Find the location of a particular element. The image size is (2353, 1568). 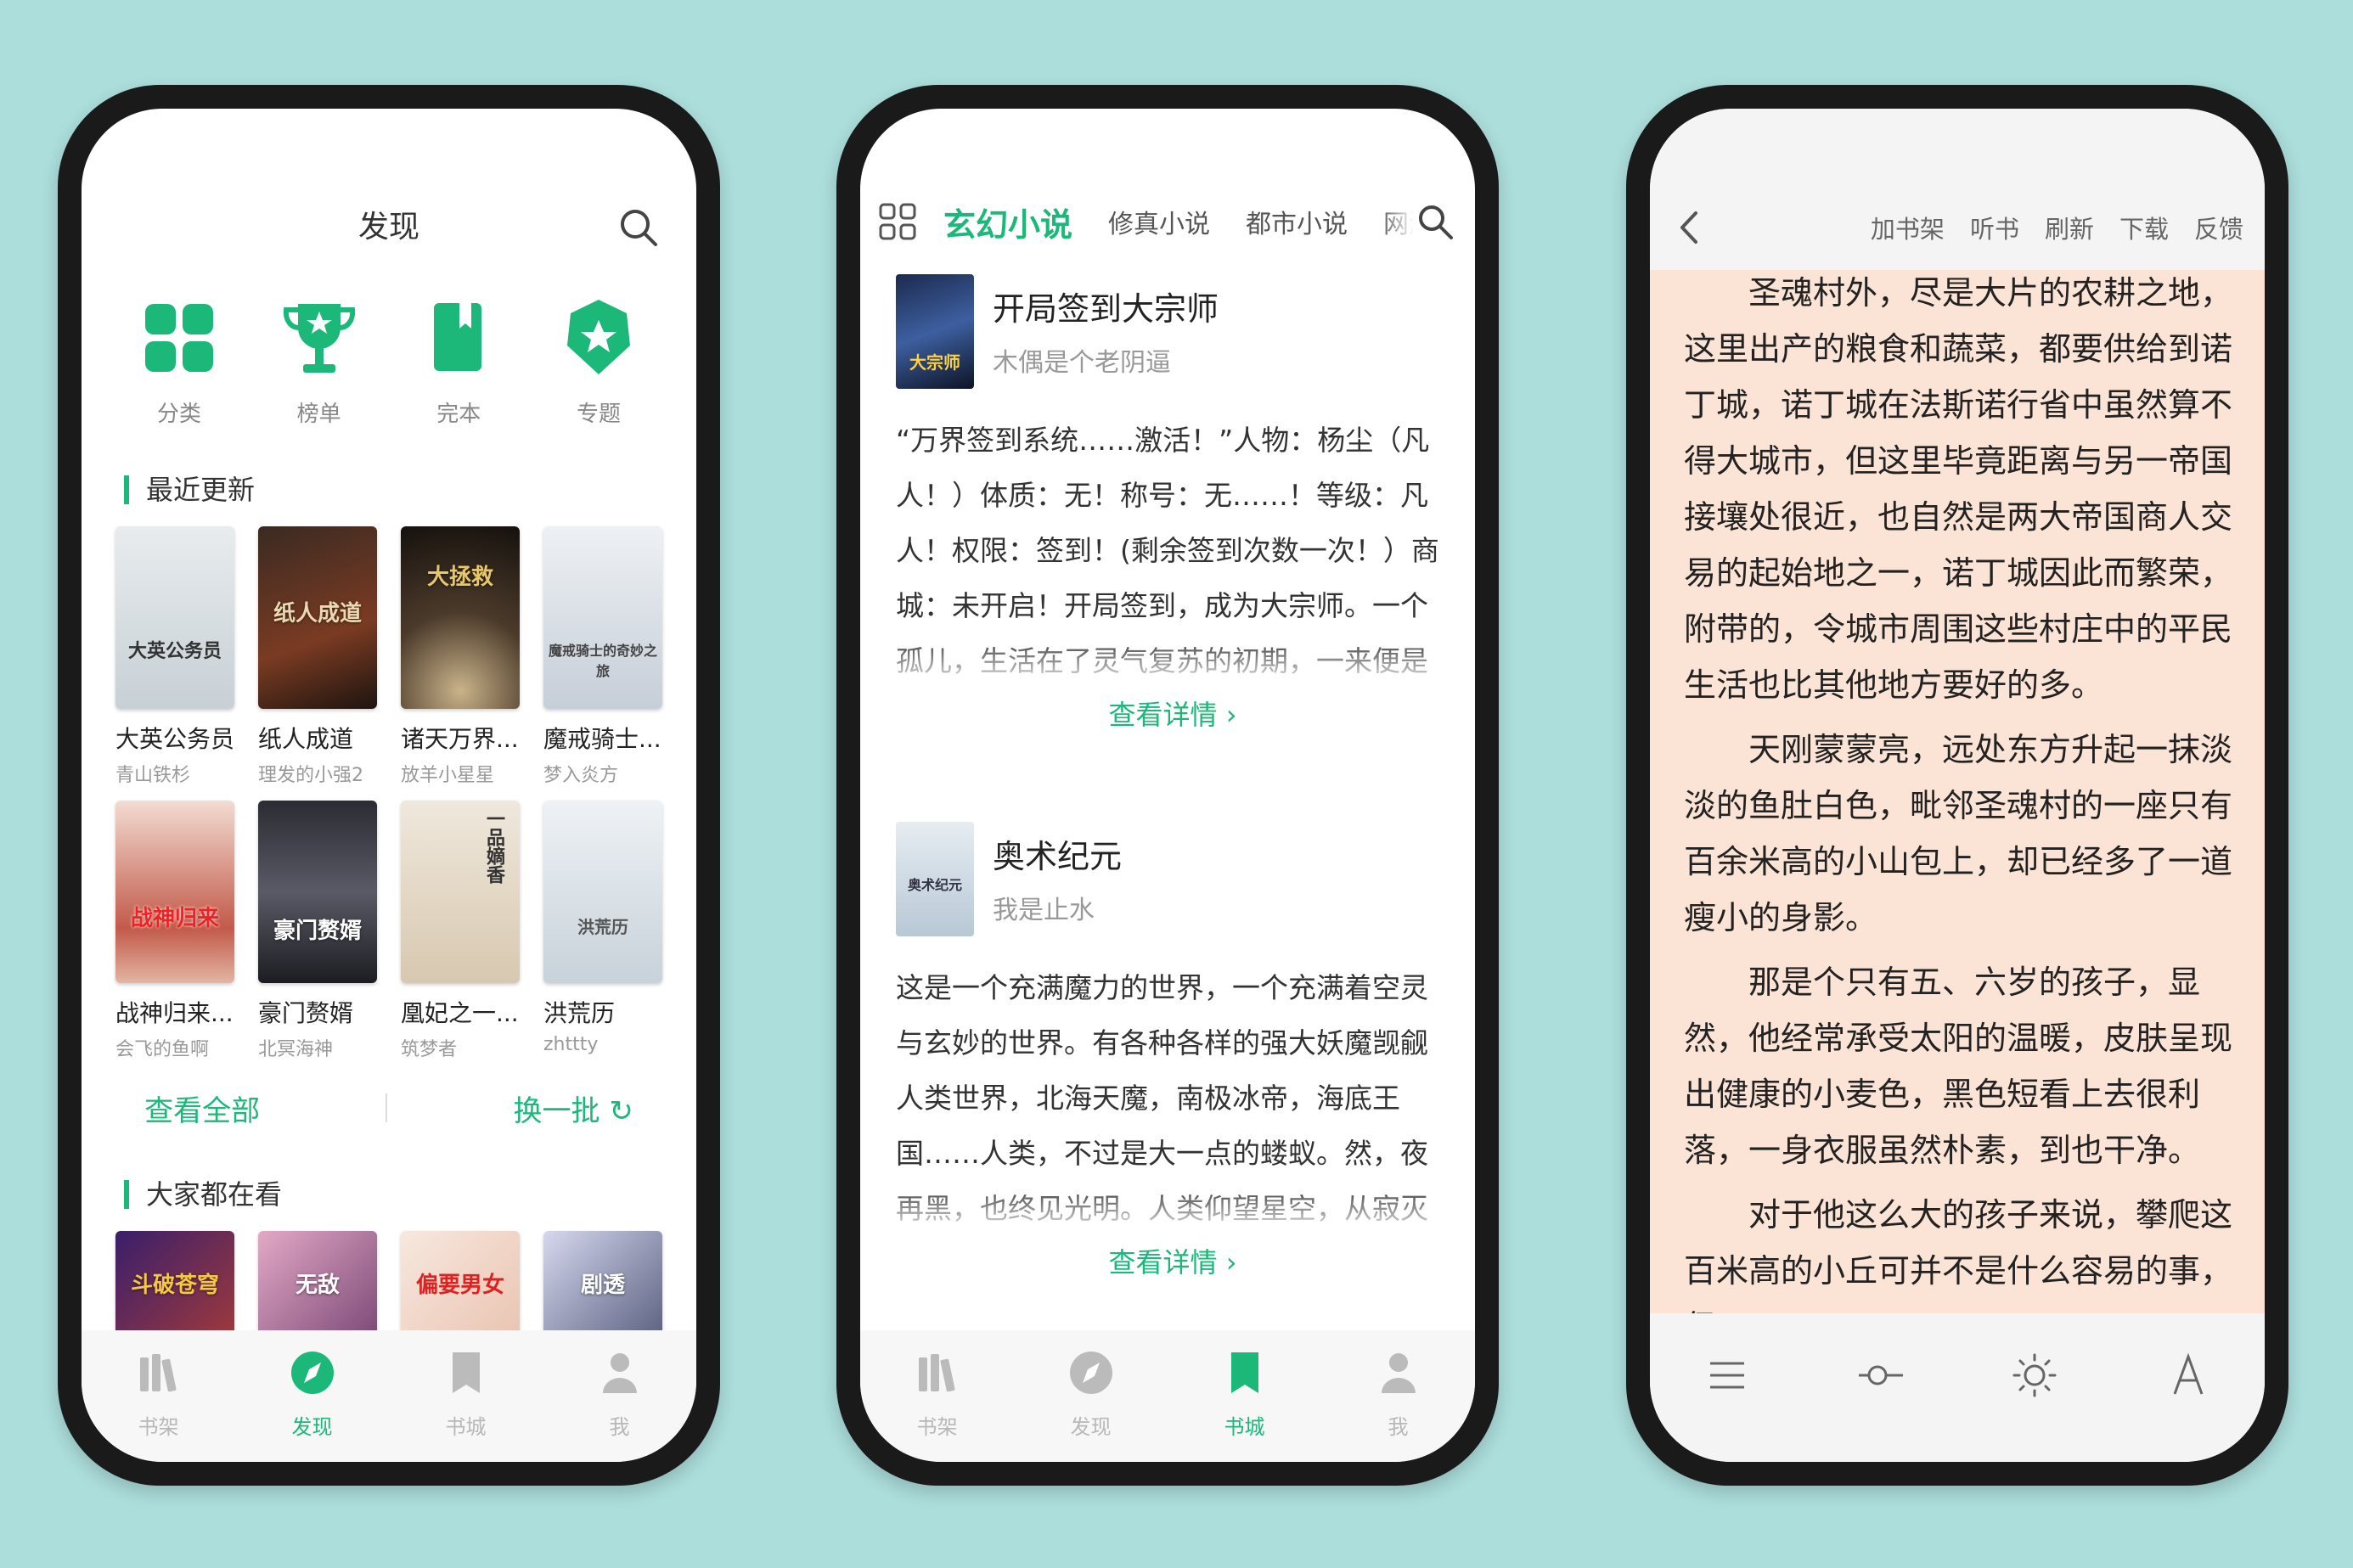

book-item: 洪荒历 洪荒历 zhttty is located at coordinates (602, 931).